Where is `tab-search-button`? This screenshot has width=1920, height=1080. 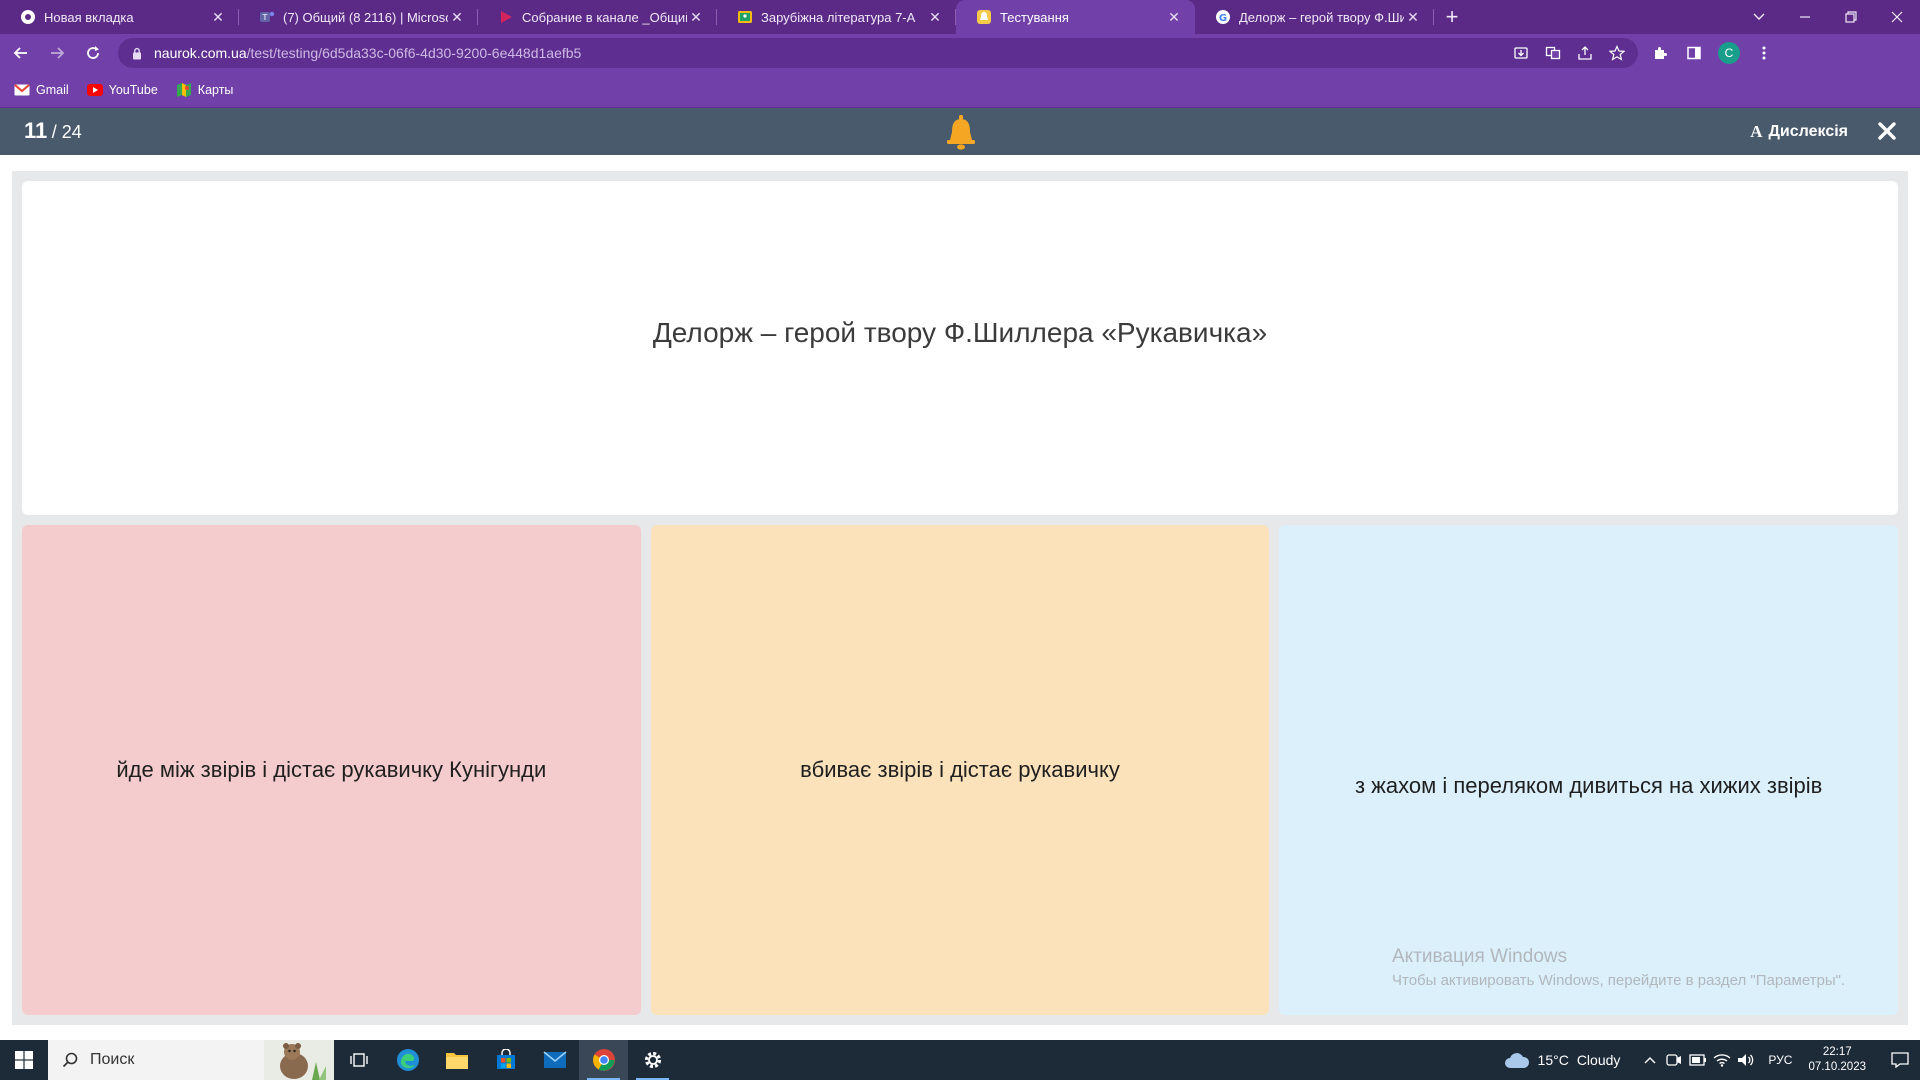 tab-search-button is located at coordinates (1759, 17).